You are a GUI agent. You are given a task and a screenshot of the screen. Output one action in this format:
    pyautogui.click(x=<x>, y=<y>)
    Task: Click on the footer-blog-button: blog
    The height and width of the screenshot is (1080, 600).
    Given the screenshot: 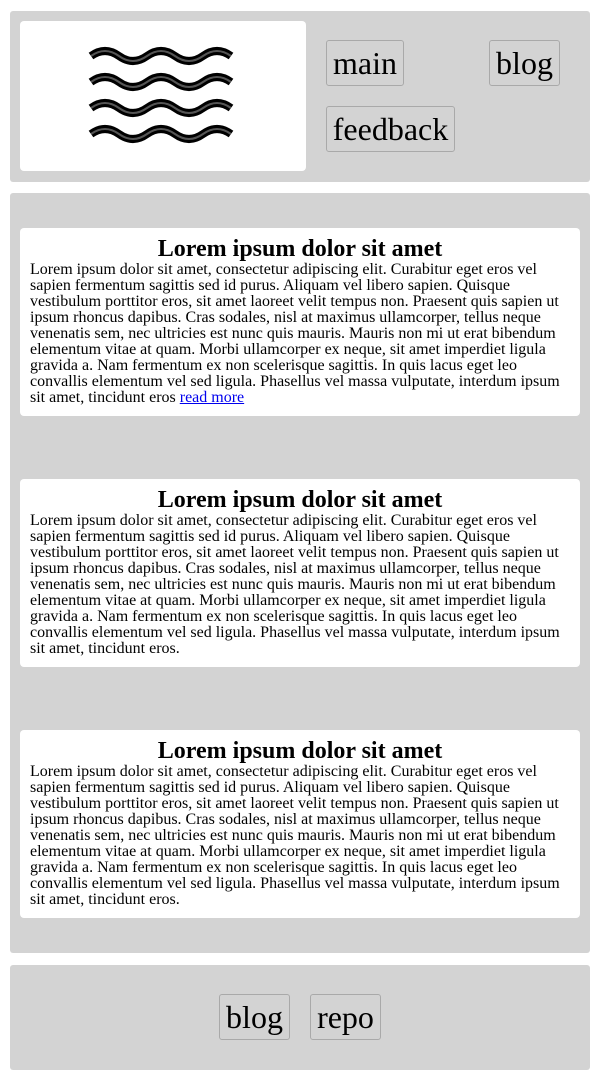 What is the action you would take?
    pyautogui.click(x=254, y=1017)
    